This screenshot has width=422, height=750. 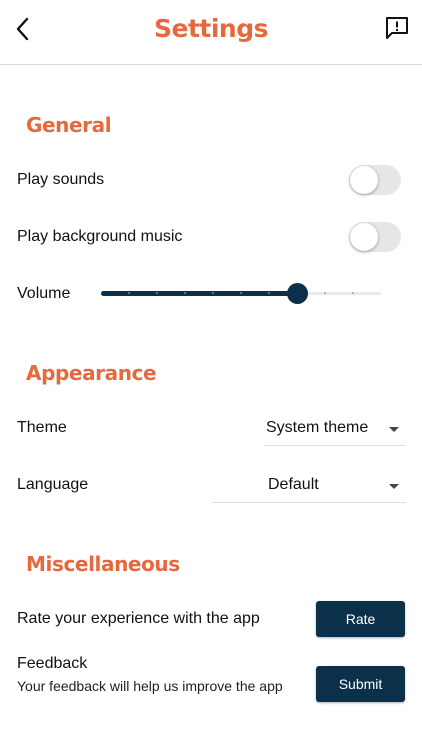 What do you see at coordinates (61, 179) in the screenshot?
I see `play-sounds-label: Play sounds` at bounding box center [61, 179].